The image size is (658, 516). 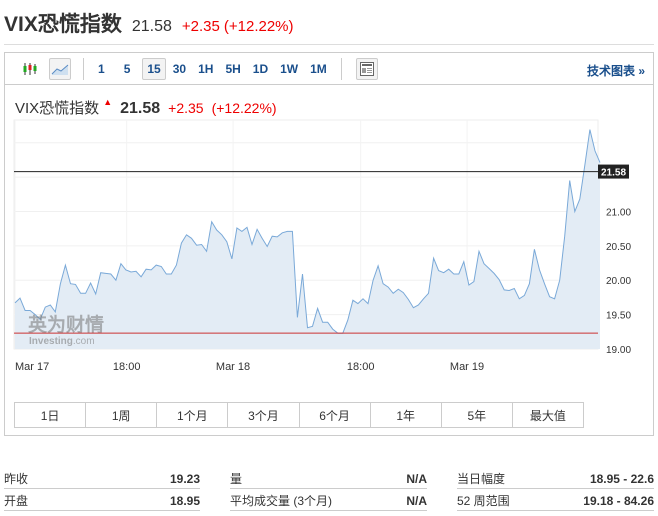 I want to click on y-tick-label: 21.00, so click(x=618, y=212).